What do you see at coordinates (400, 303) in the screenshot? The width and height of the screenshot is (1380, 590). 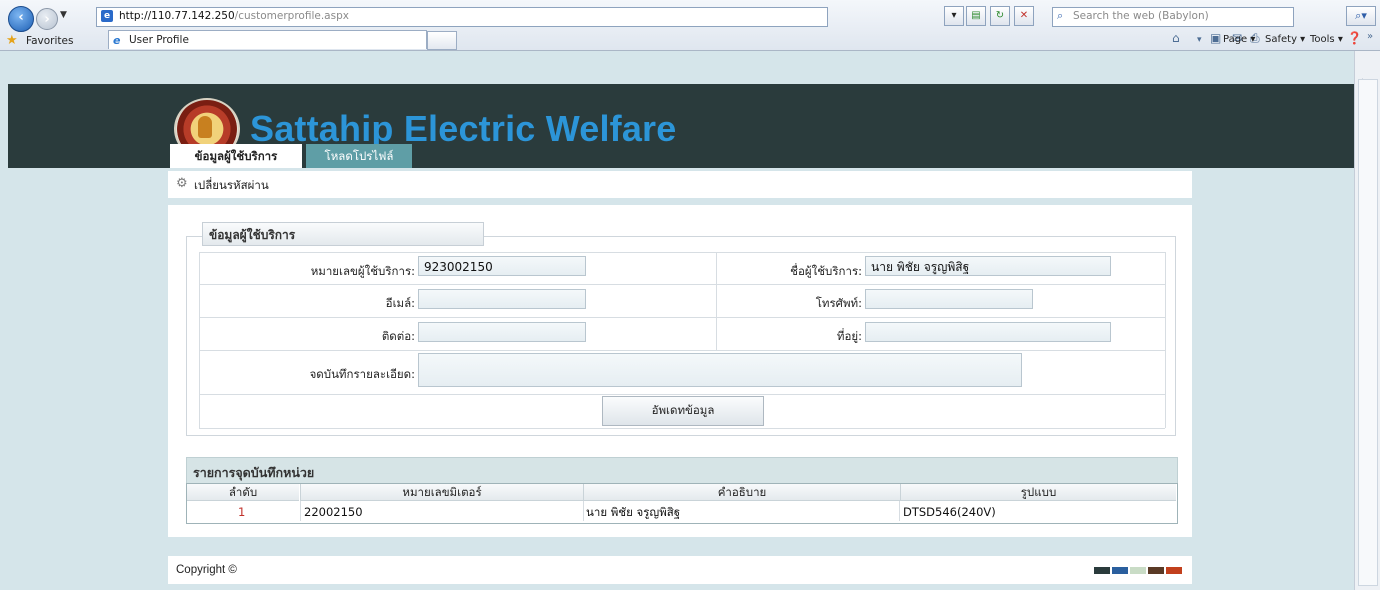 I see `email-label: อีเมล์:` at bounding box center [400, 303].